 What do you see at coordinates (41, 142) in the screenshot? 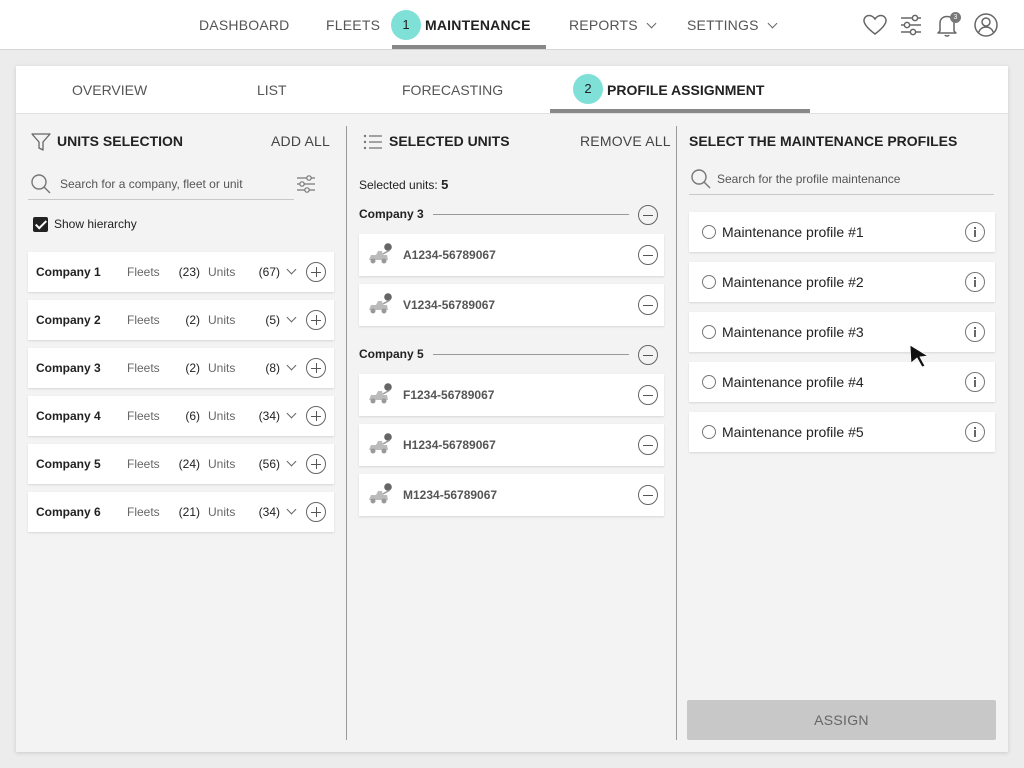
I see `filter-icon` at bounding box center [41, 142].